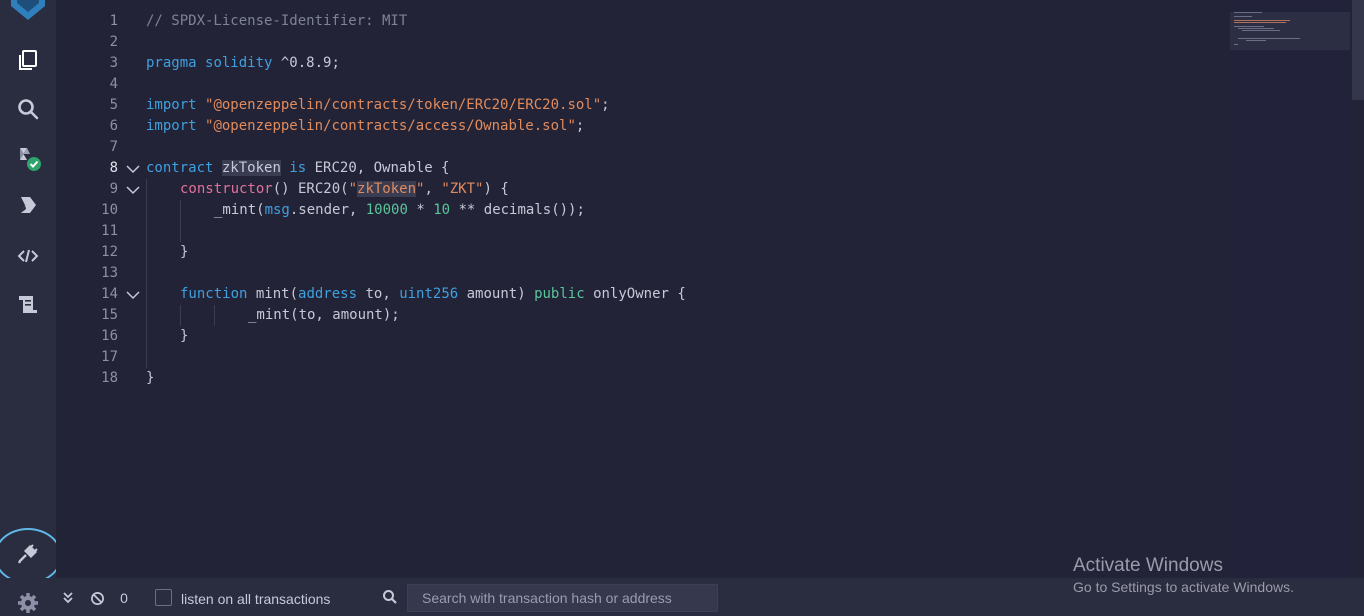 The width and height of the screenshot is (1364, 616). I want to click on code-text: ERC20, Ownable {, so click(378, 168).